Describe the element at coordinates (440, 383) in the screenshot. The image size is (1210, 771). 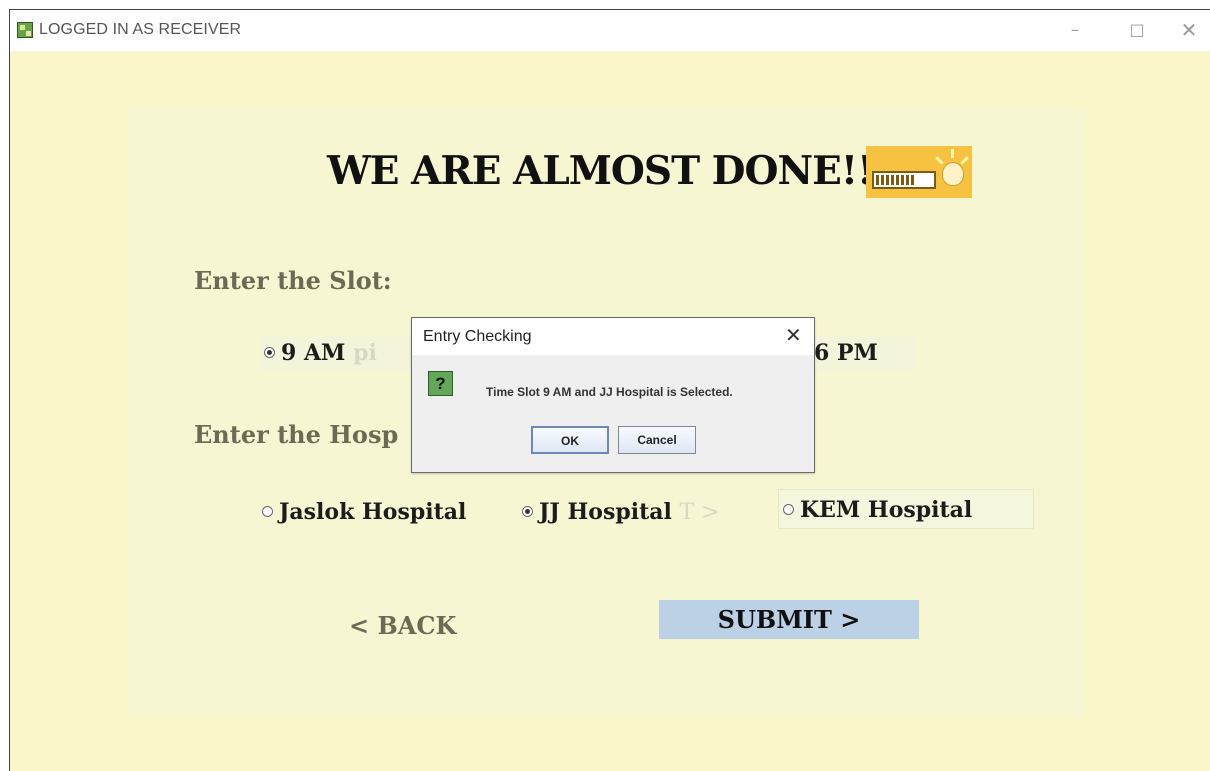
I see `question-icon: ?` at that location.